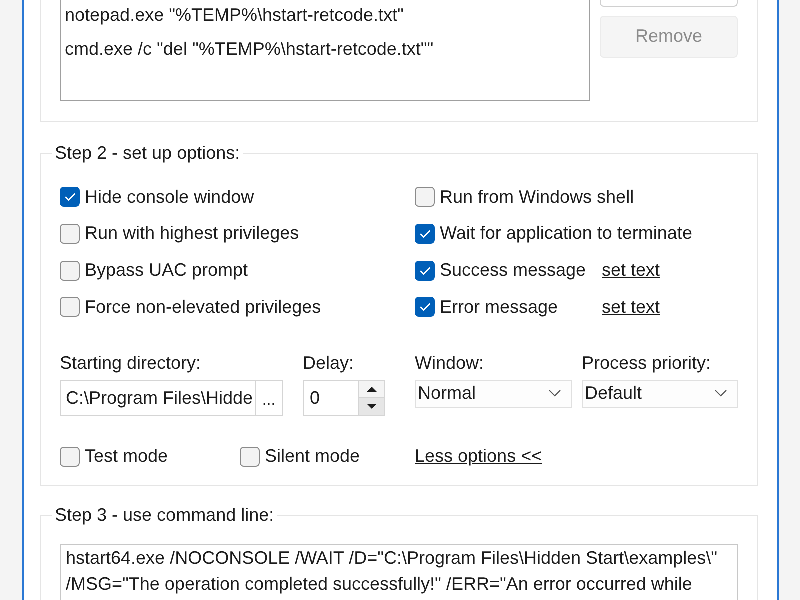  What do you see at coordinates (493, 394) in the screenshot?
I see `window-dropdown: Normal` at bounding box center [493, 394].